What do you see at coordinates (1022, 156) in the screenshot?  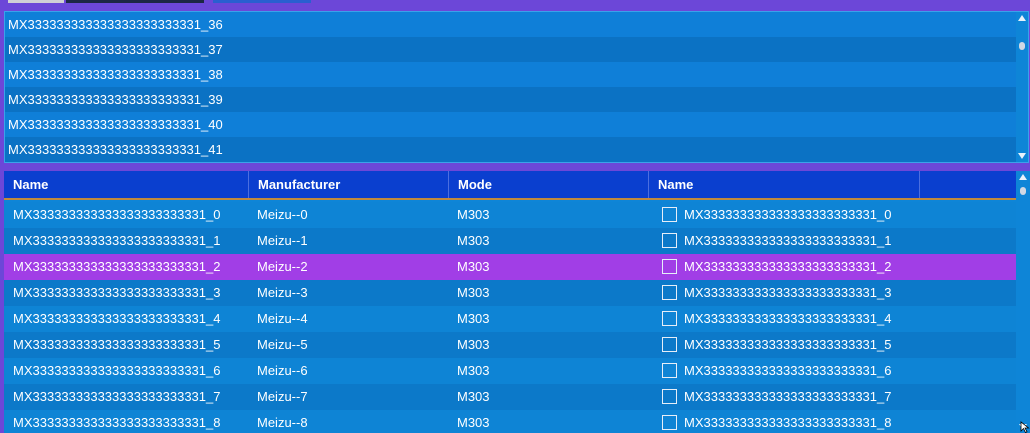 I see `scroll-down-arrow-icon` at bounding box center [1022, 156].